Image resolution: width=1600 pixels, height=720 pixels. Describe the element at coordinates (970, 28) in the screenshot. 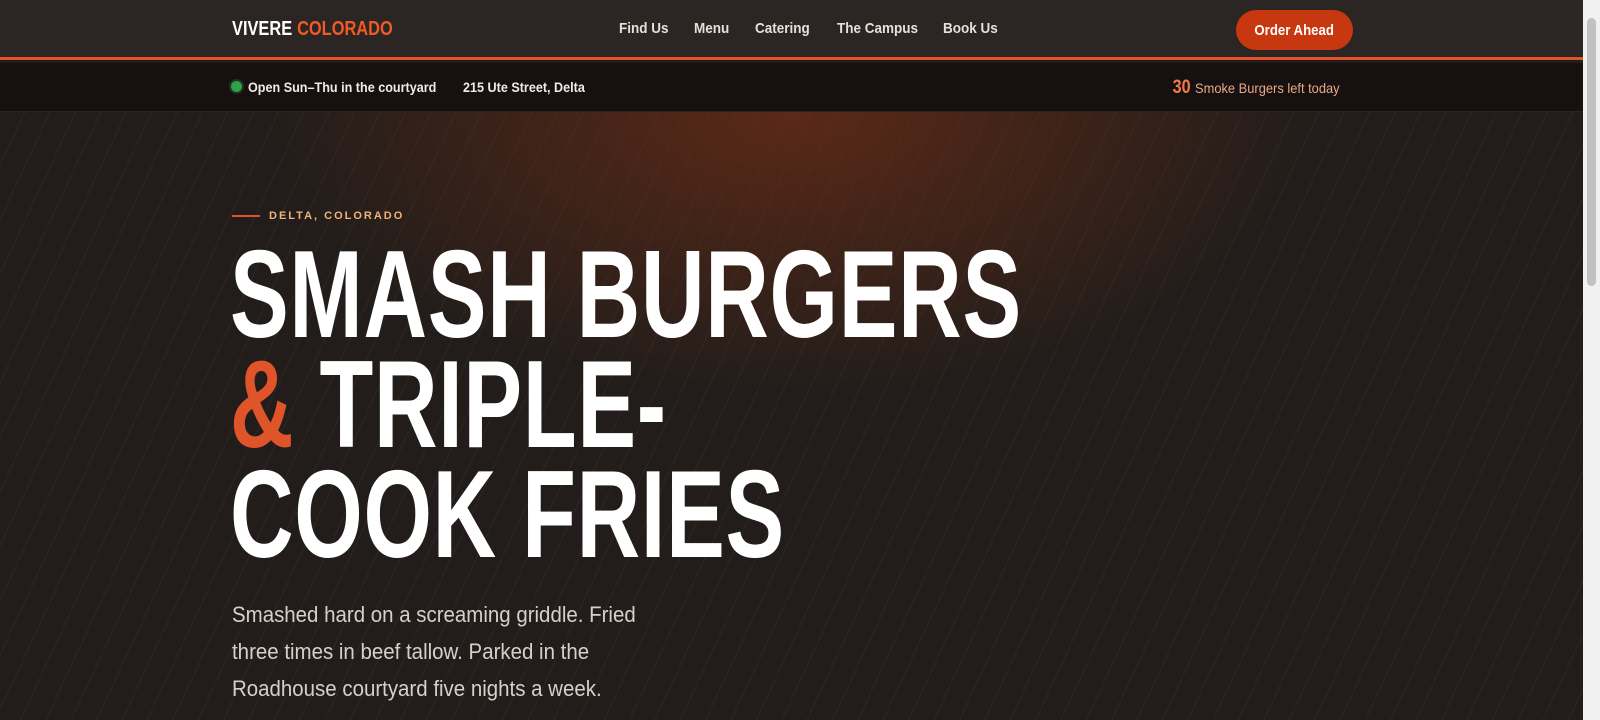

I see `nav-link-book-us: Book Us` at that location.